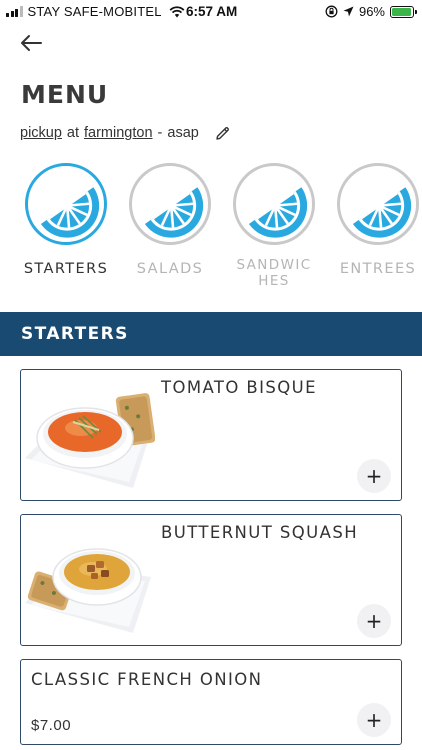  I want to click on menu-item-name: CLASSIC FRENCH ONION, so click(147, 679).